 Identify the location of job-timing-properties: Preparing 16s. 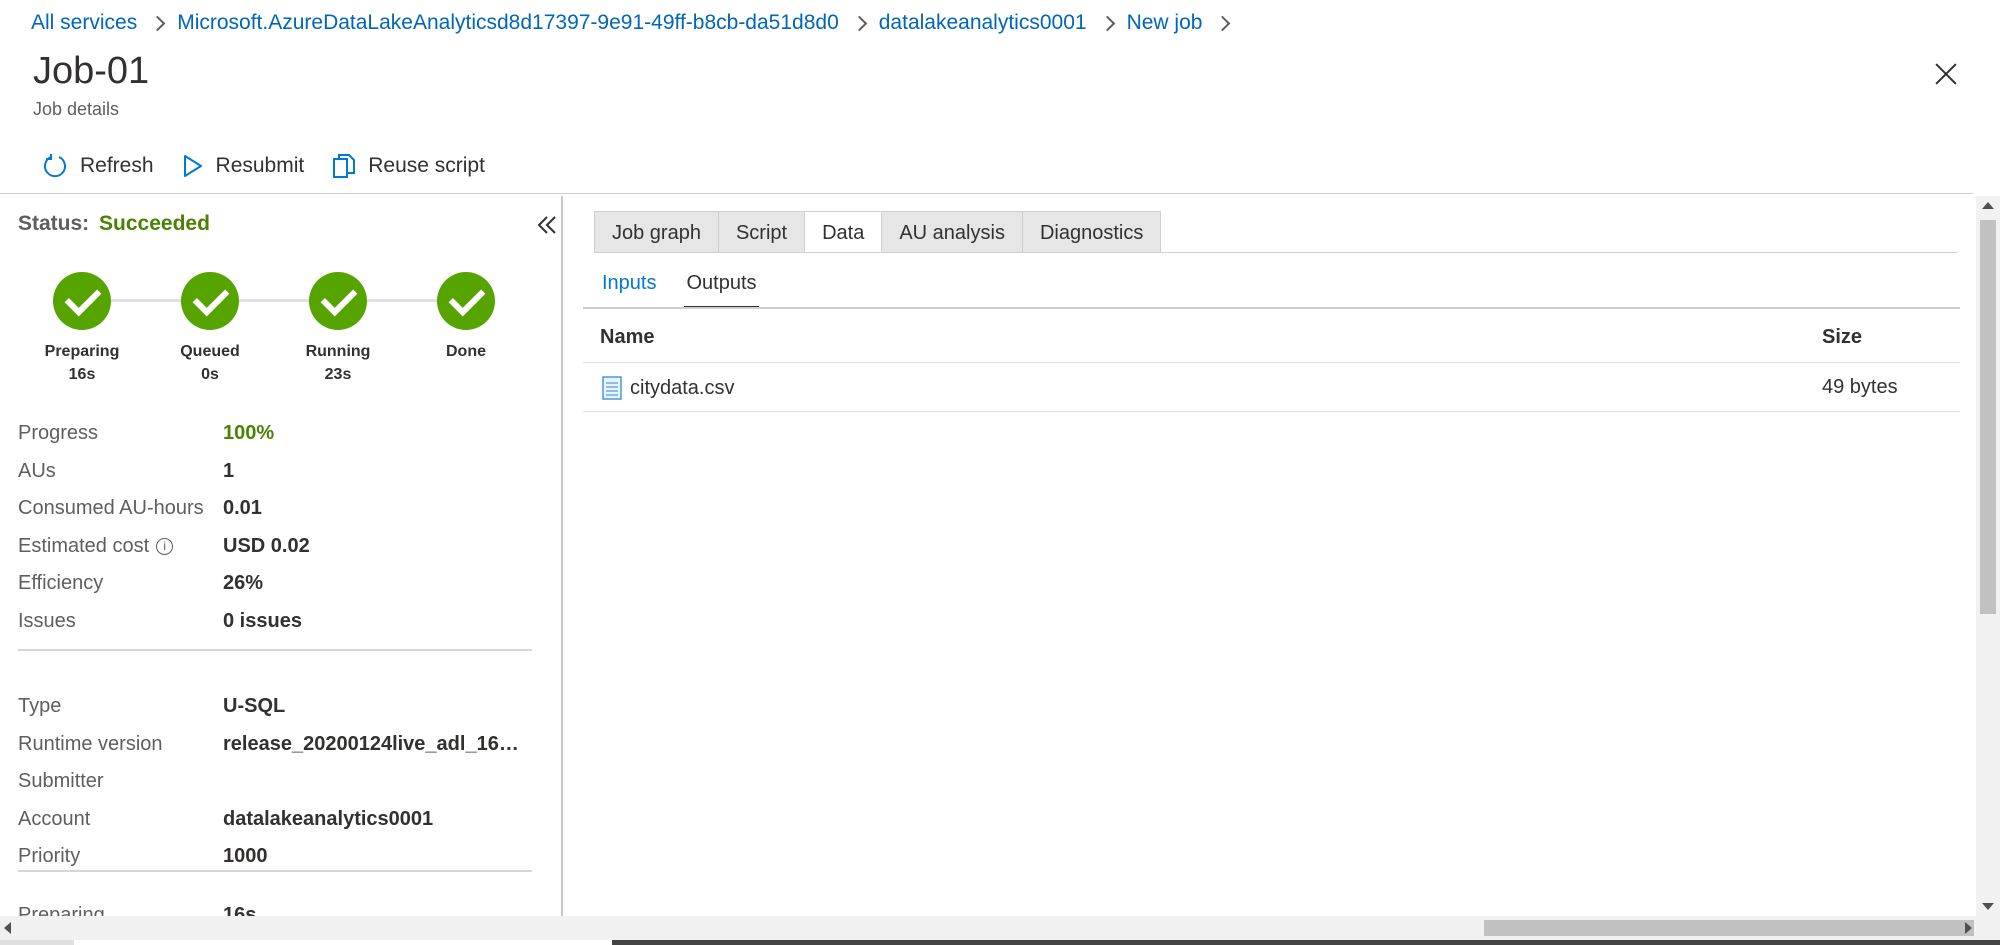
(278, 906).